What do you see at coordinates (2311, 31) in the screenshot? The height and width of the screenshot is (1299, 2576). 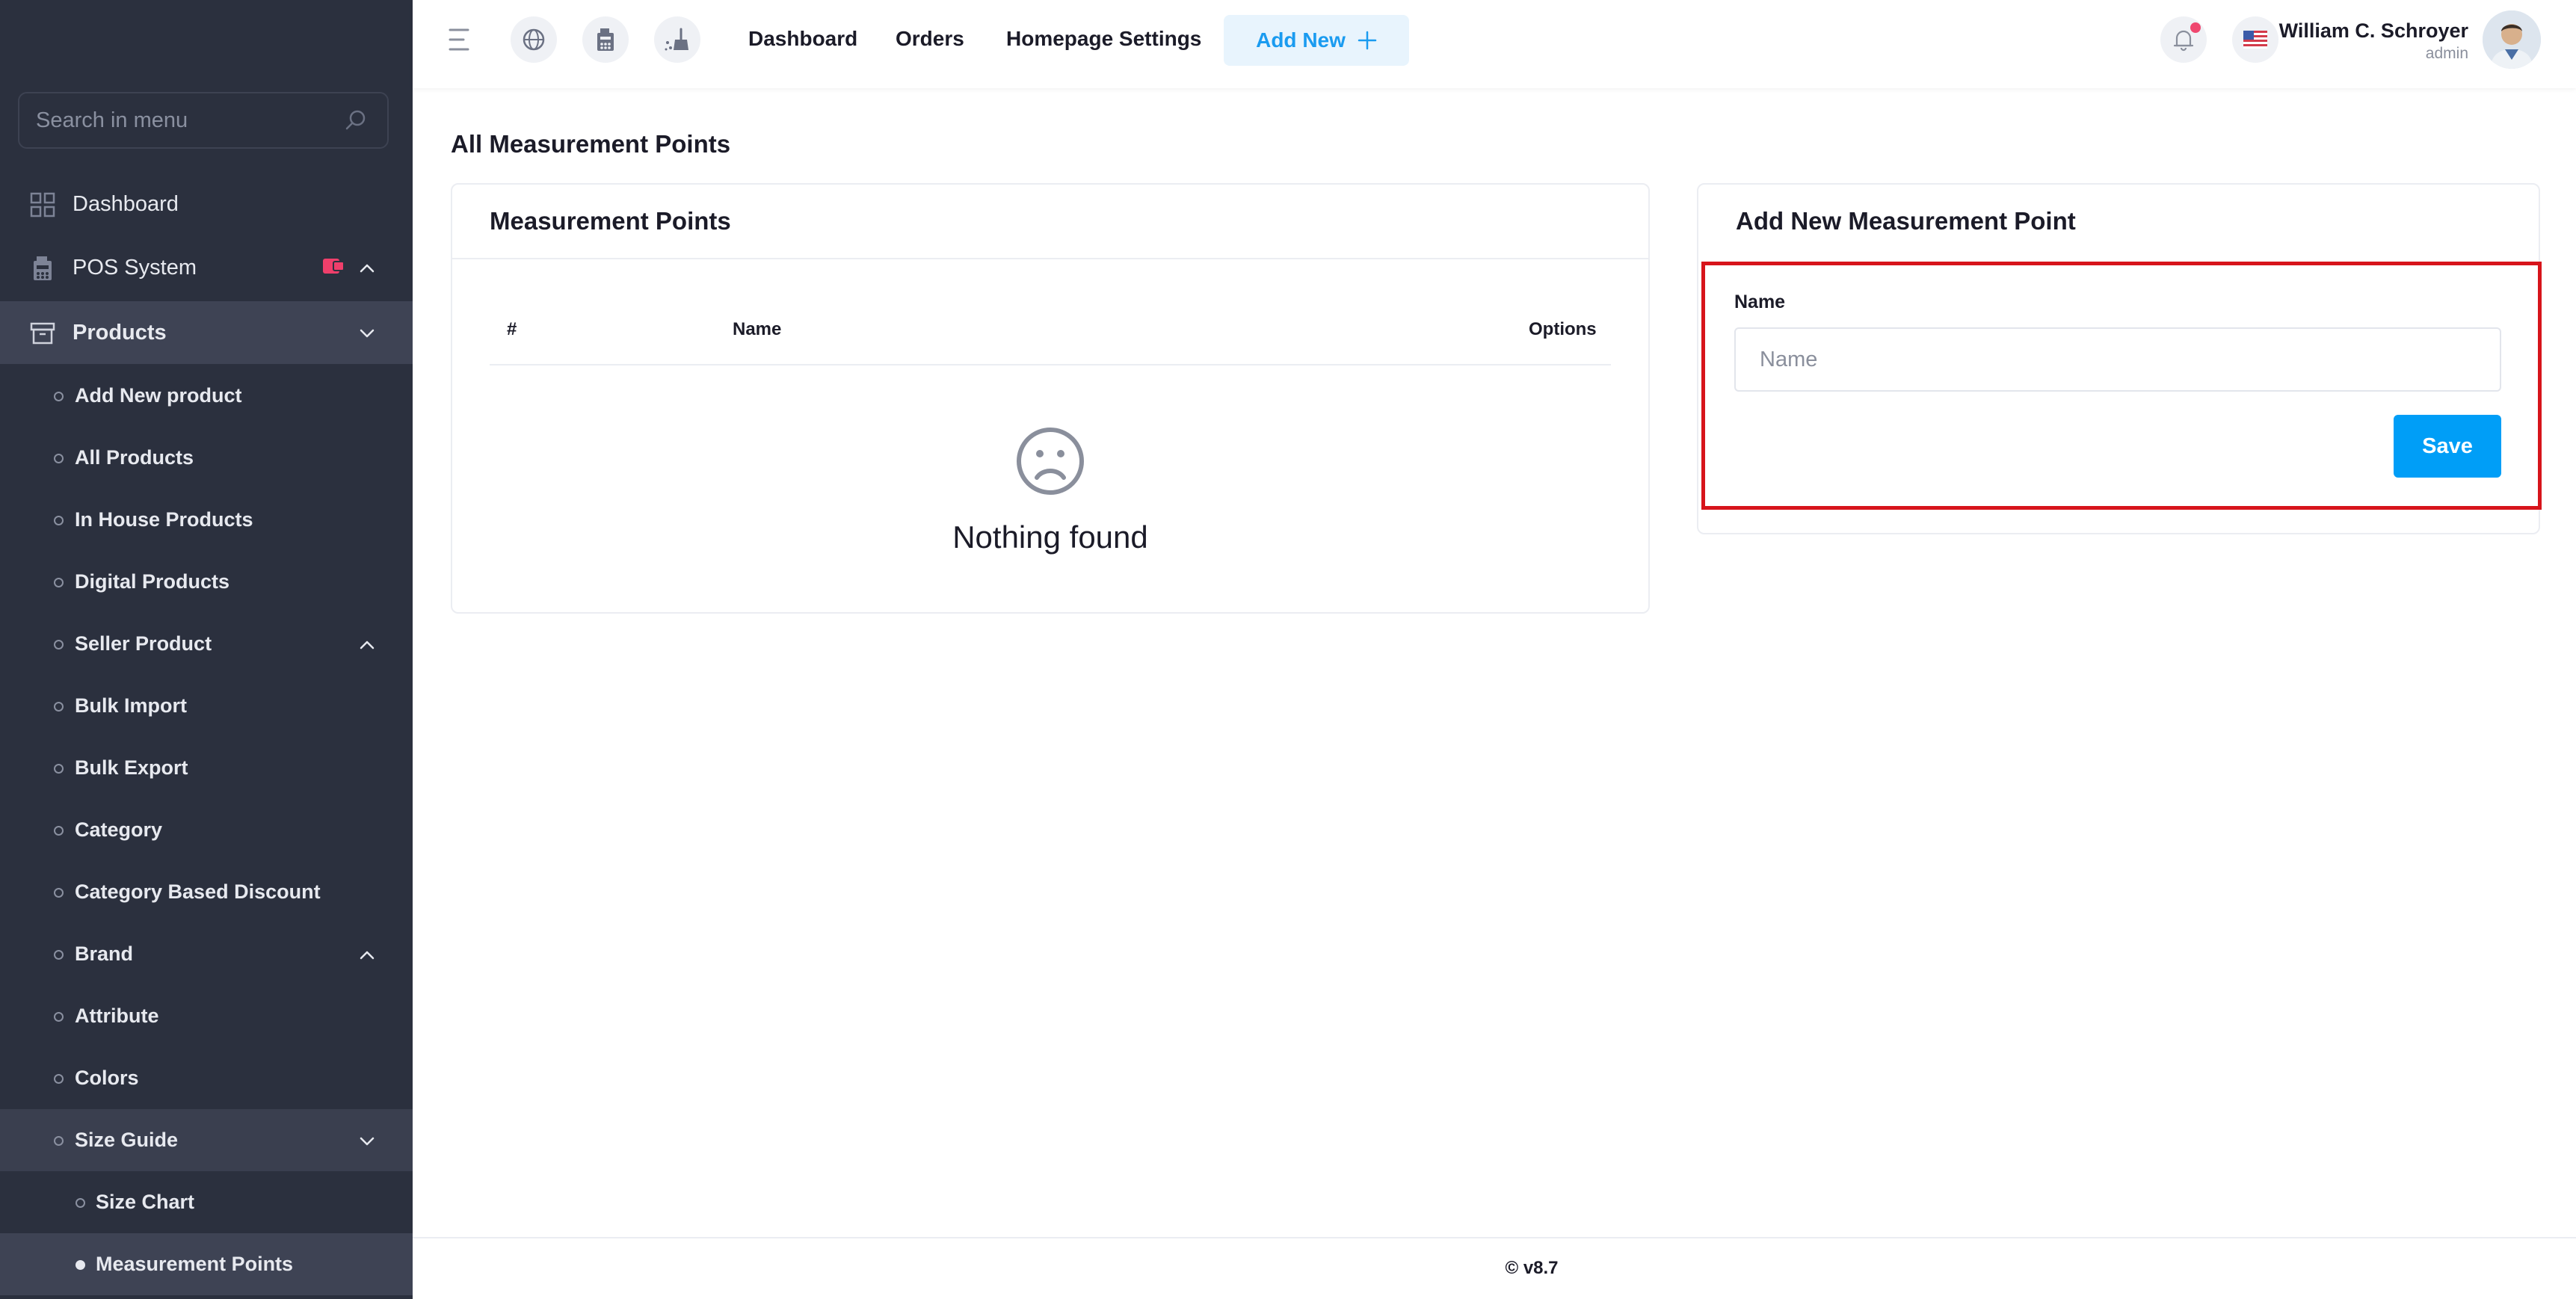 I see `user-name: William C. Schroyer` at bounding box center [2311, 31].